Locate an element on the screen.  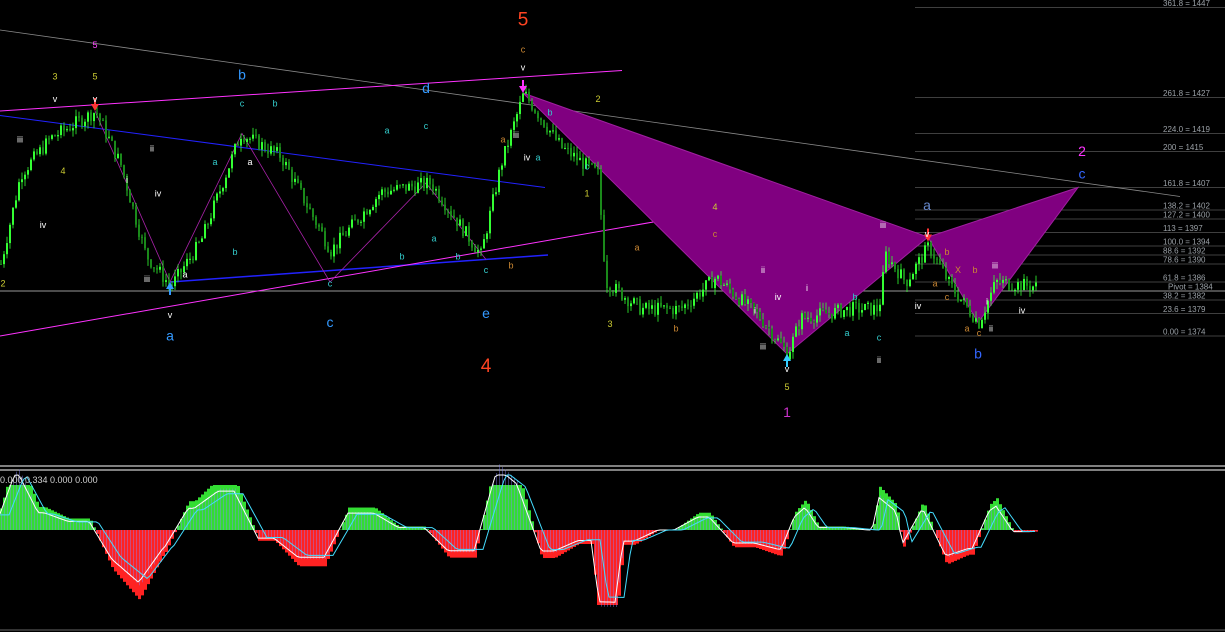
fib-label: 88.6 = 1392 is located at coordinates (1184, 251).